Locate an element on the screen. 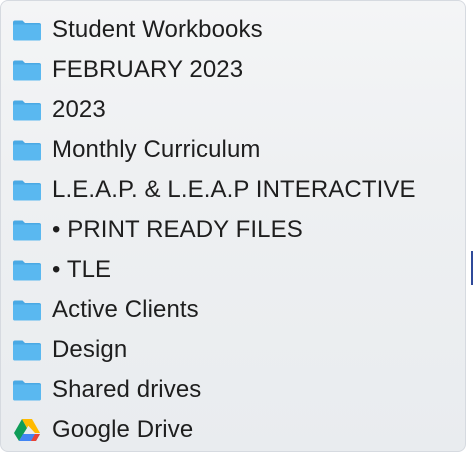 The height and width of the screenshot is (452, 474). menu-item-student-workbooks: Student Workbooks is located at coordinates (233, 30).